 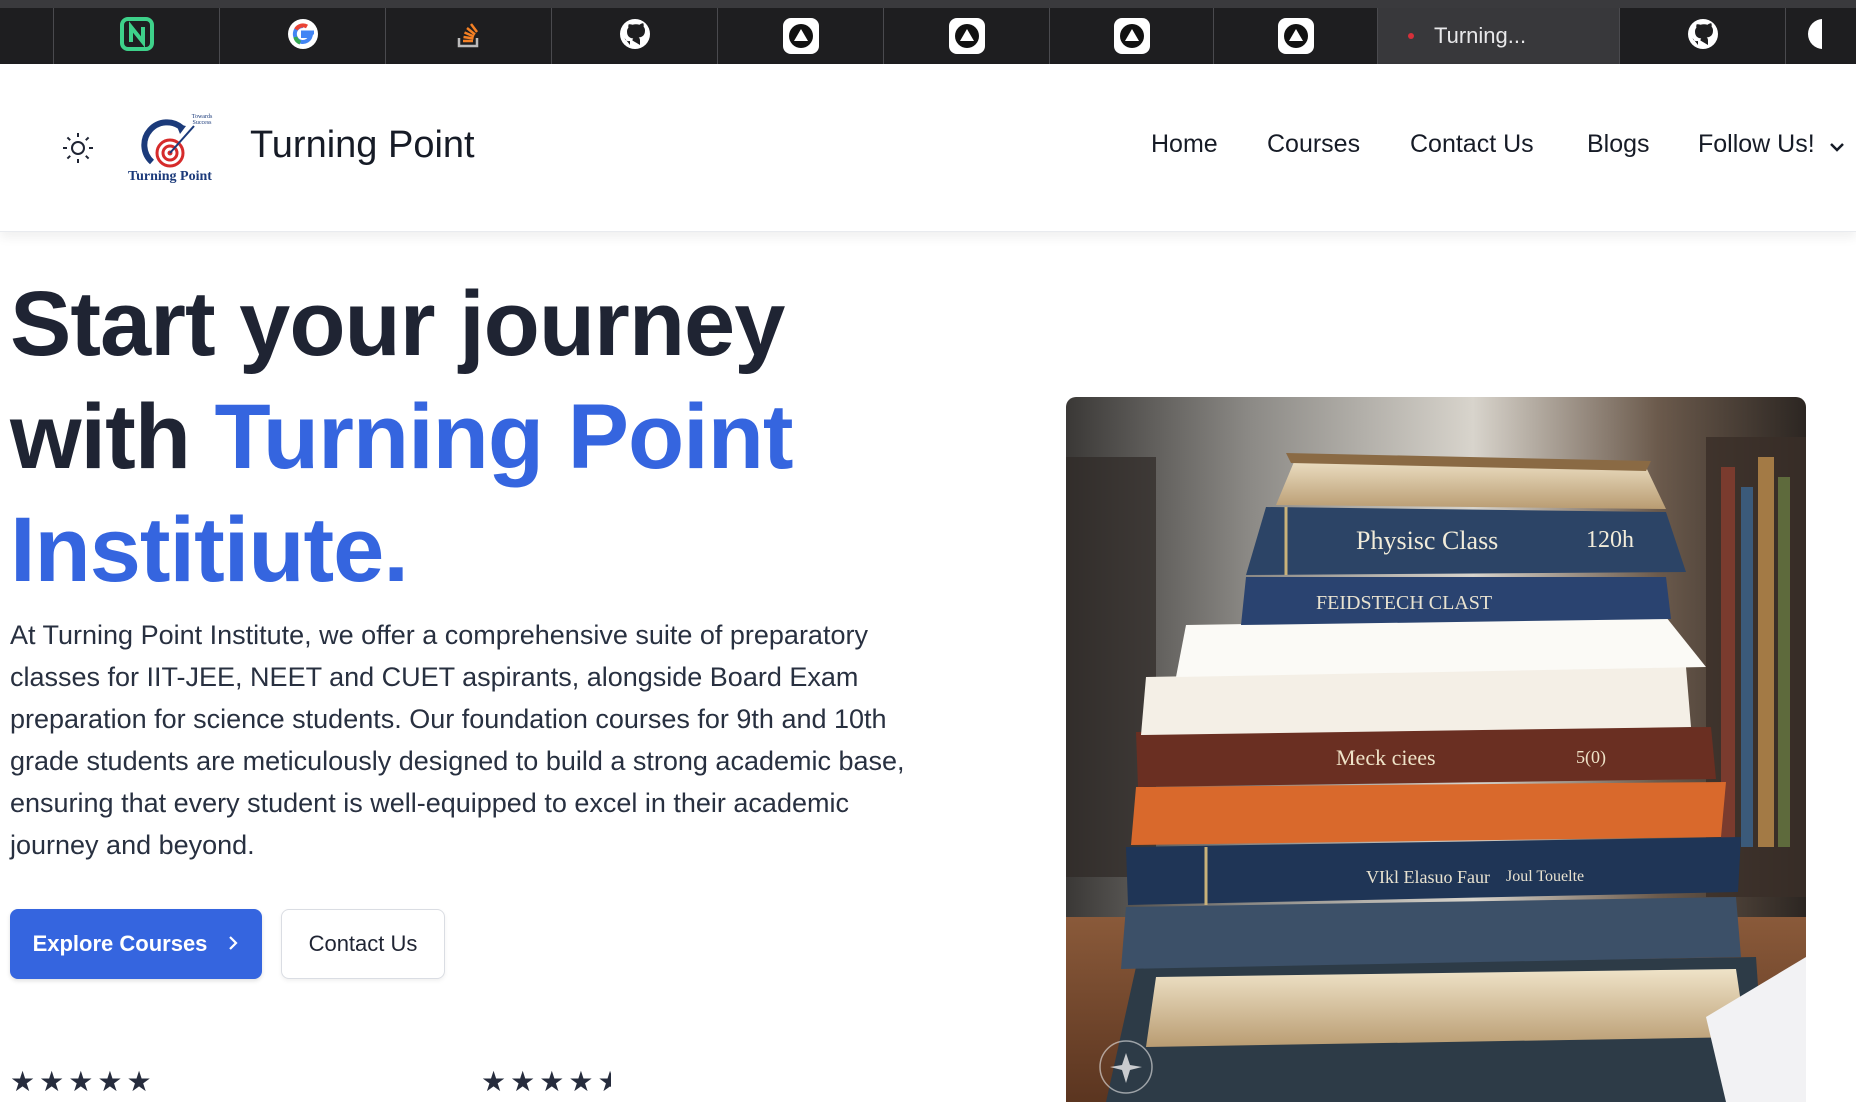 I want to click on chevron-right-icon, so click(x=233, y=944).